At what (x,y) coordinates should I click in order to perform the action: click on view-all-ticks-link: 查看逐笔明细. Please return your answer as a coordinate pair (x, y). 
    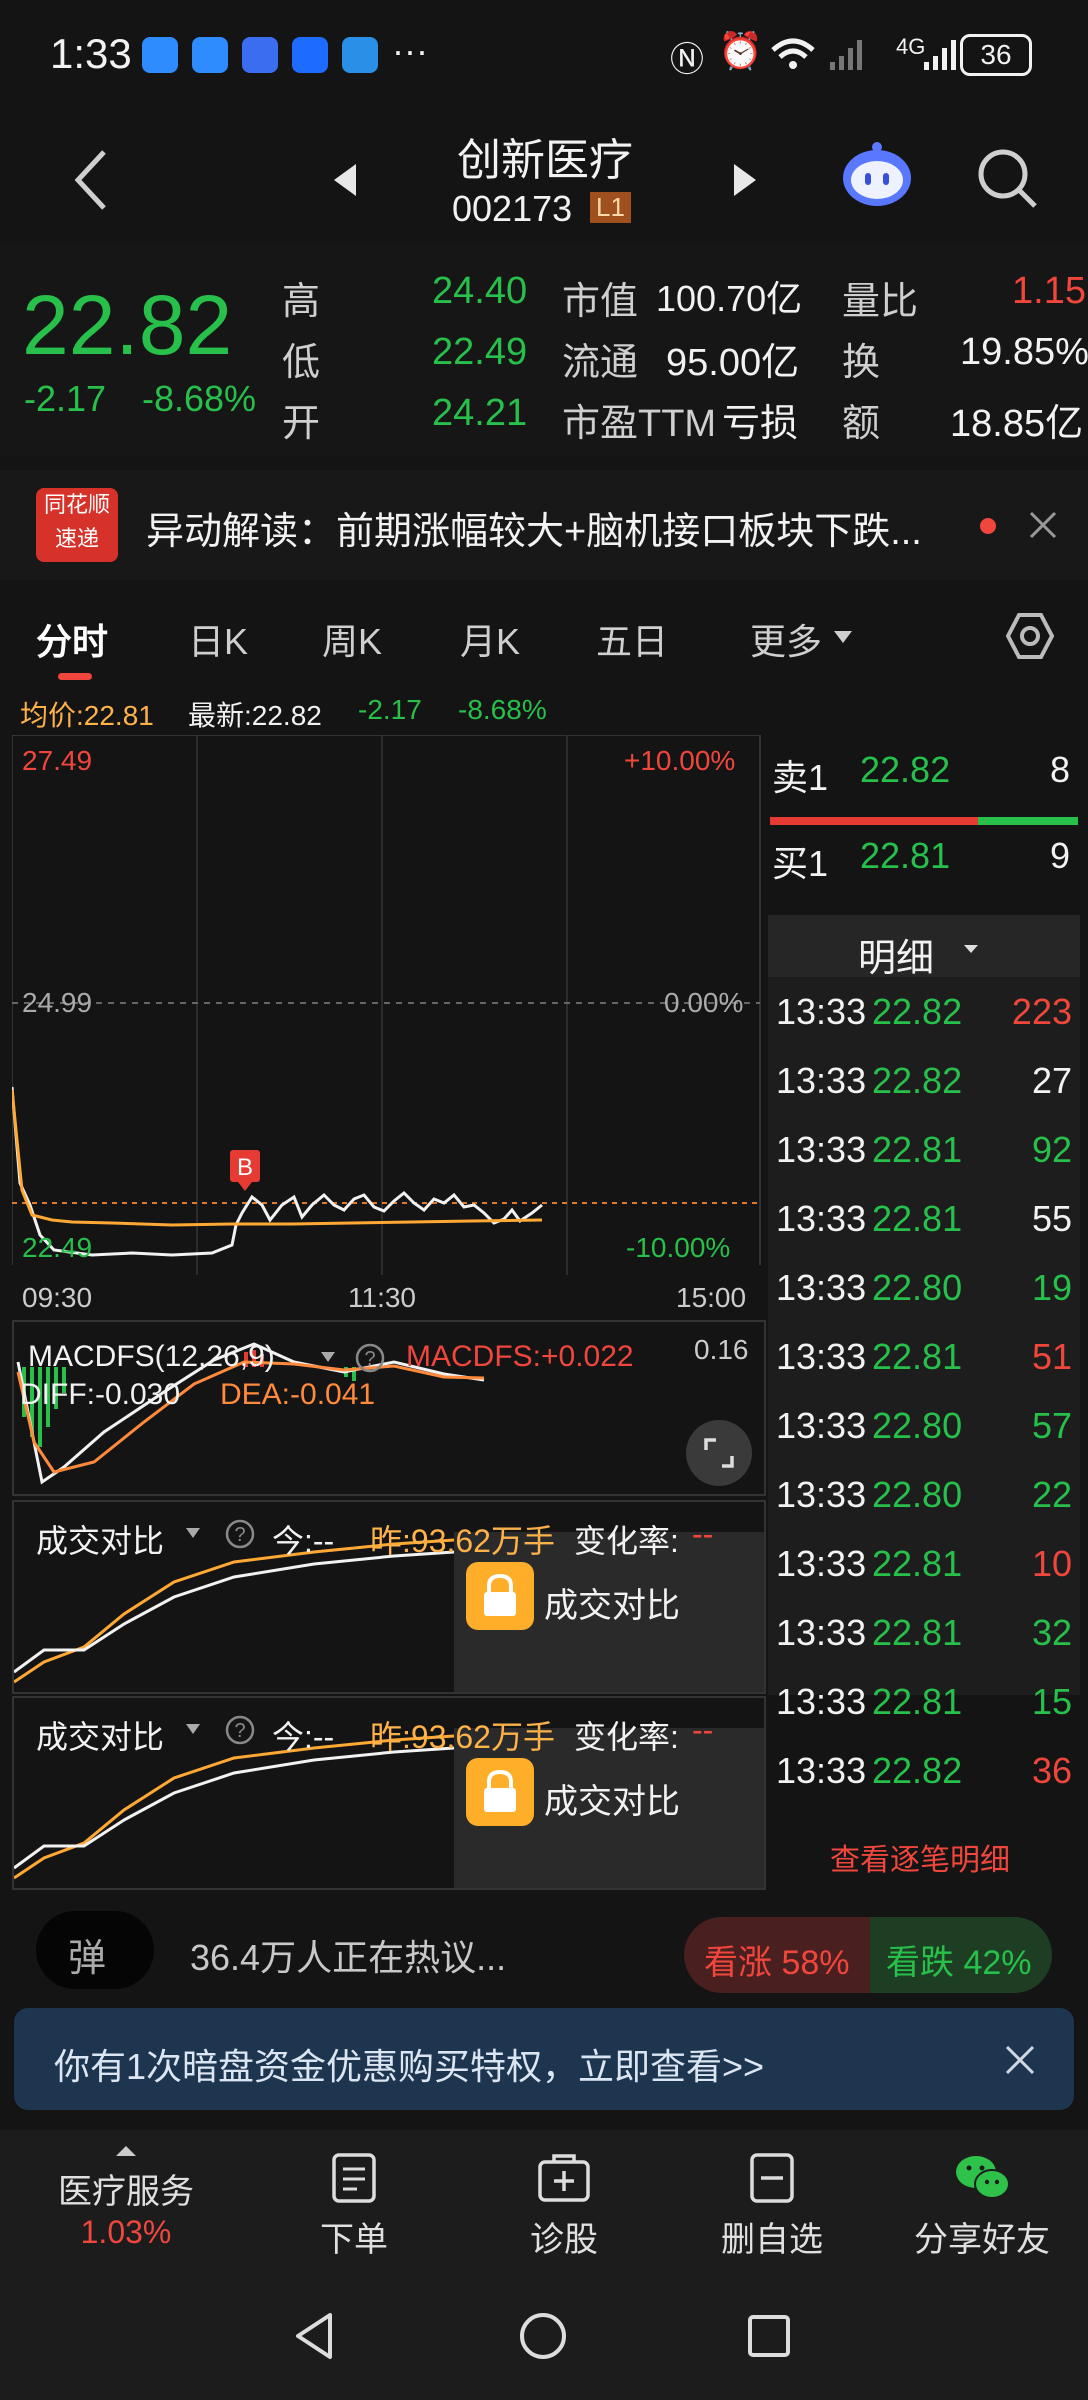
    Looking at the image, I should click on (920, 1857).